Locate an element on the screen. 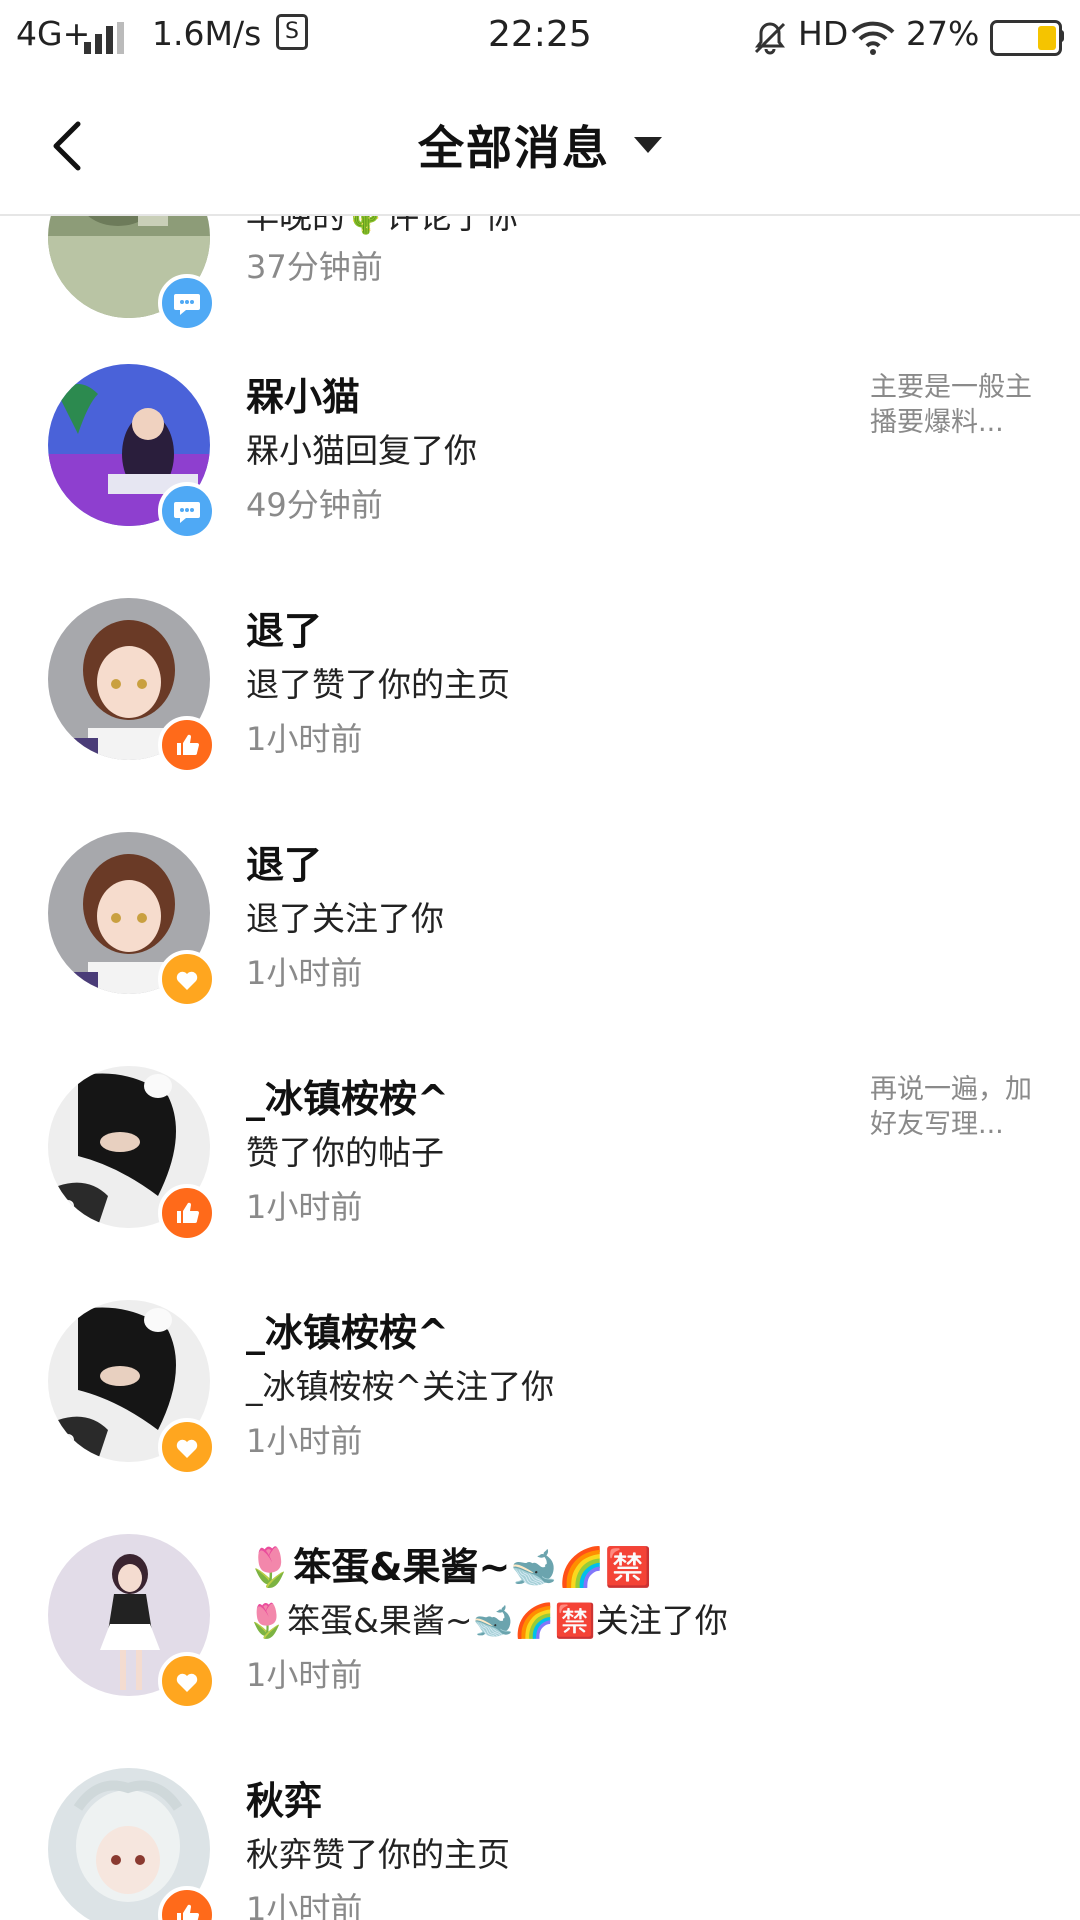 The width and height of the screenshot is (1080, 1920). list-item: _冰镇桉桉^ _冰镇桉桉^关注了你 1小时前 is located at coordinates (540, 1417).